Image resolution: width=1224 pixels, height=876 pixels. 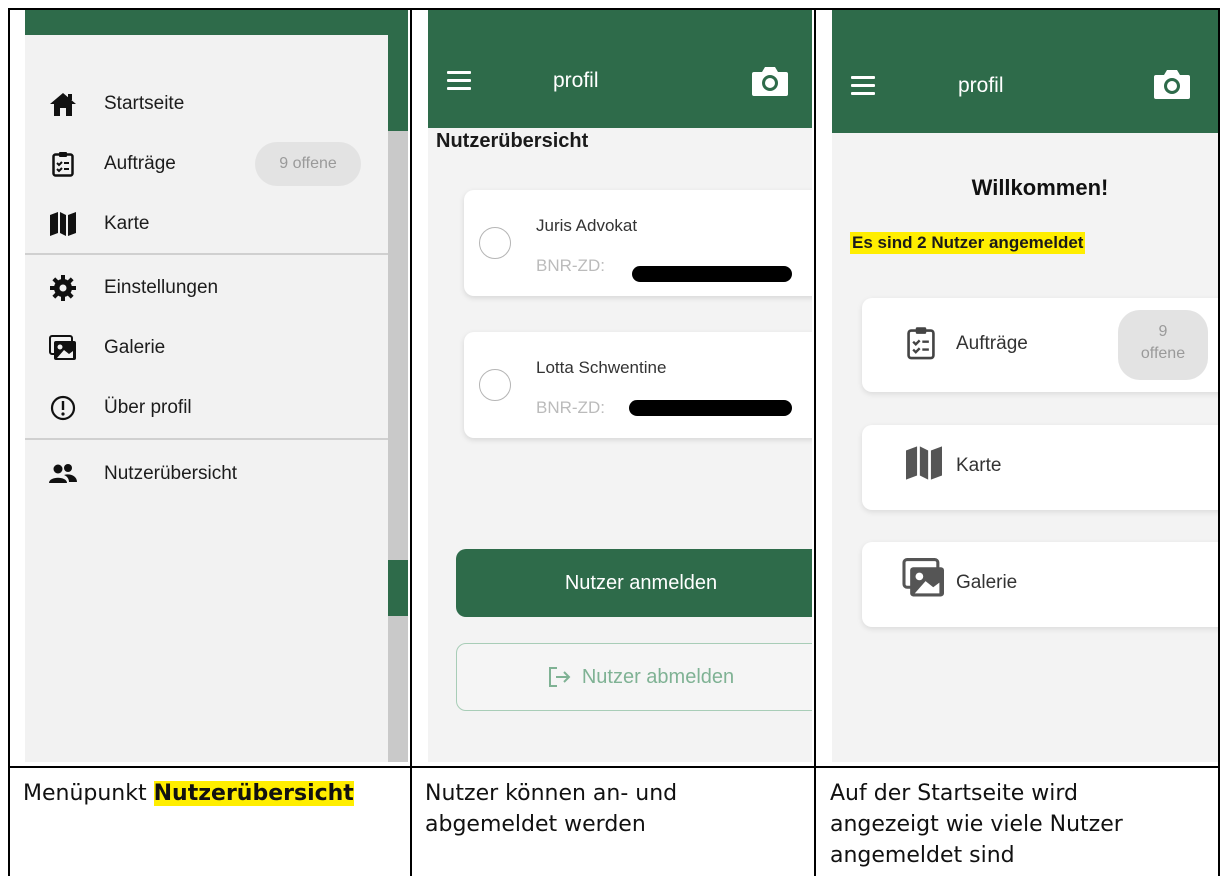 I want to click on menu-item-einstellungen: Einstellungen, so click(x=206, y=288).